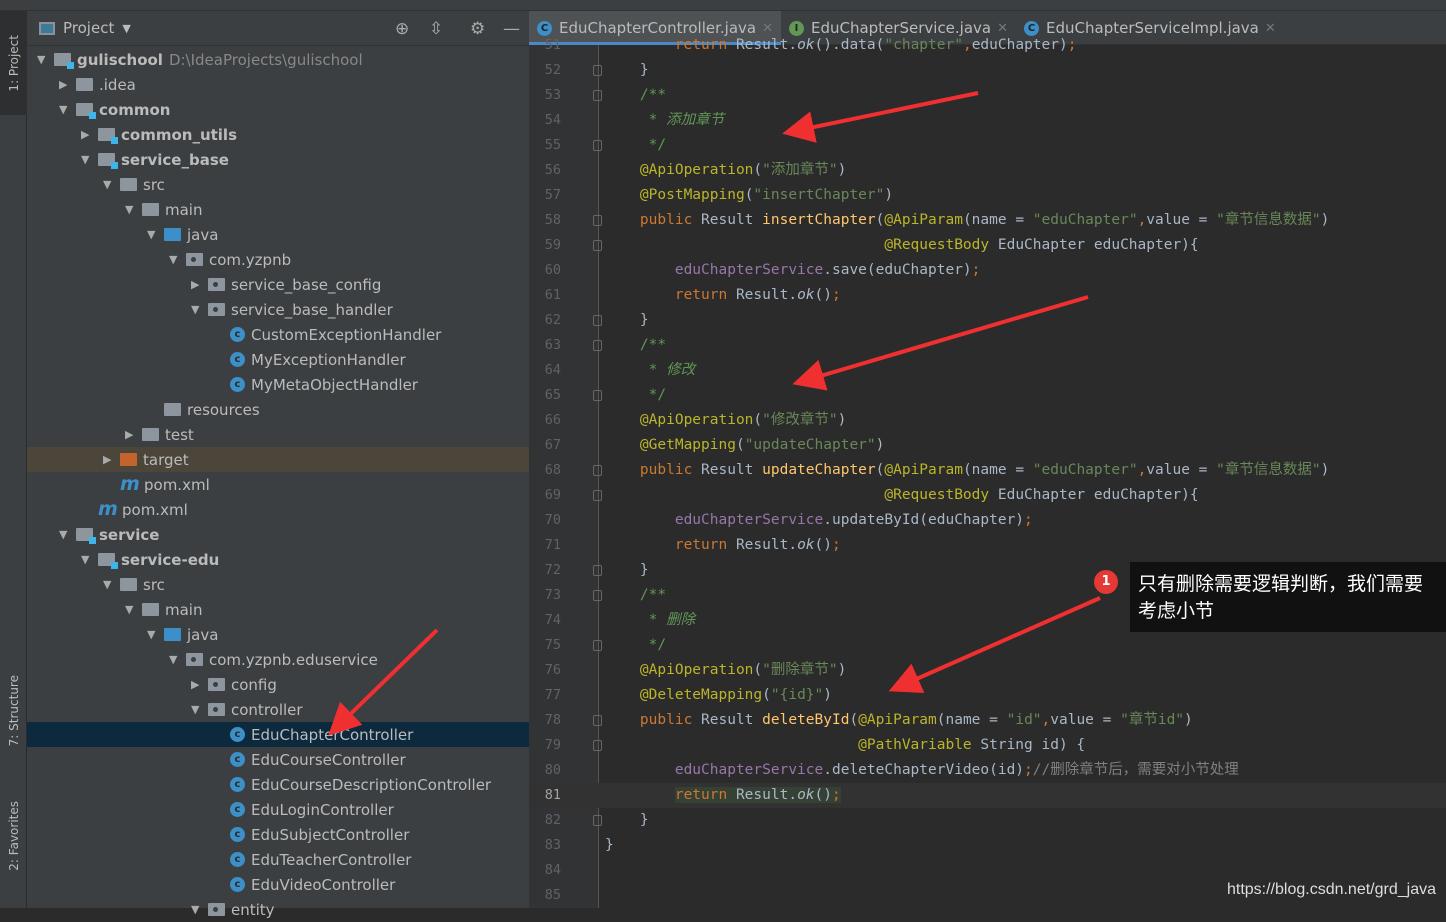 The image size is (1446, 922). Describe the element at coordinates (13, 836) in the screenshot. I see `tab-favorites-tool: 2: Favorites` at that location.